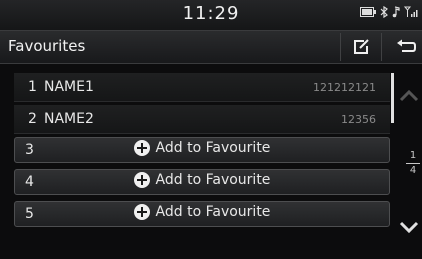  I want to click on add-favourite-button: 4 Add to Favourite, so click(202, 182).